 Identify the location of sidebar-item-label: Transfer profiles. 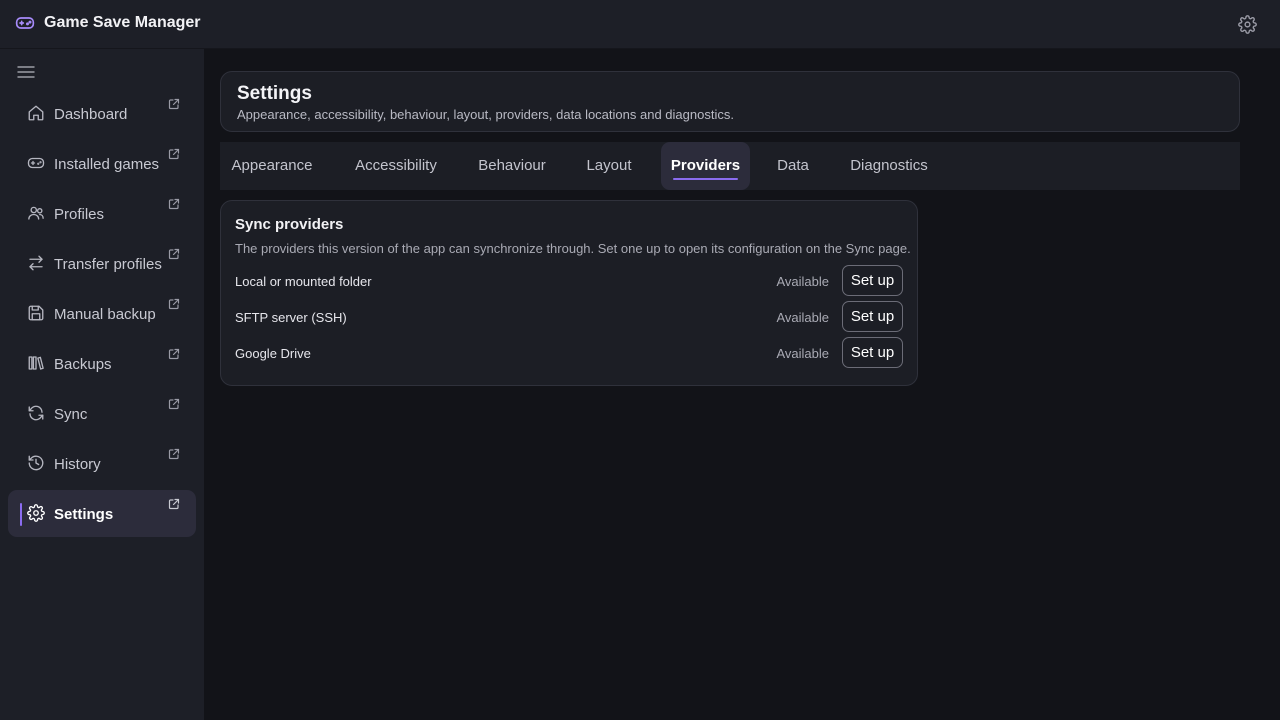
(108, 264).